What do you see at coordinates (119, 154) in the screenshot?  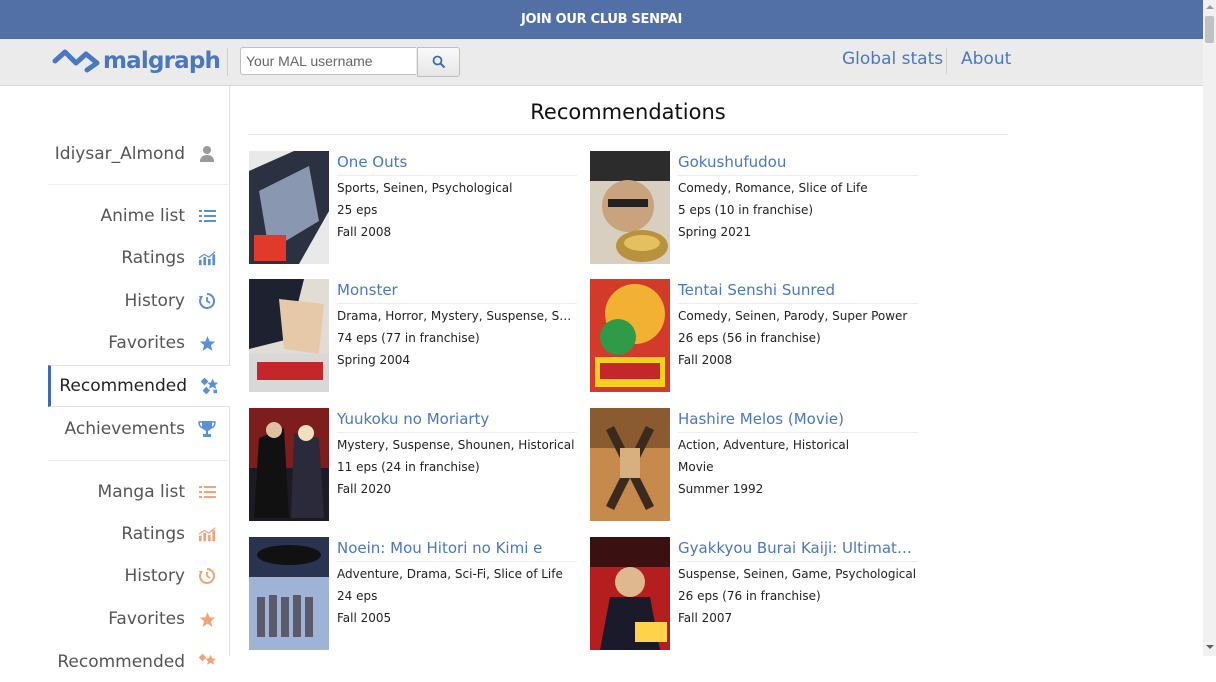 I see `sidebar-username: Idiysar_Almond` at bounding box center [119, 154].